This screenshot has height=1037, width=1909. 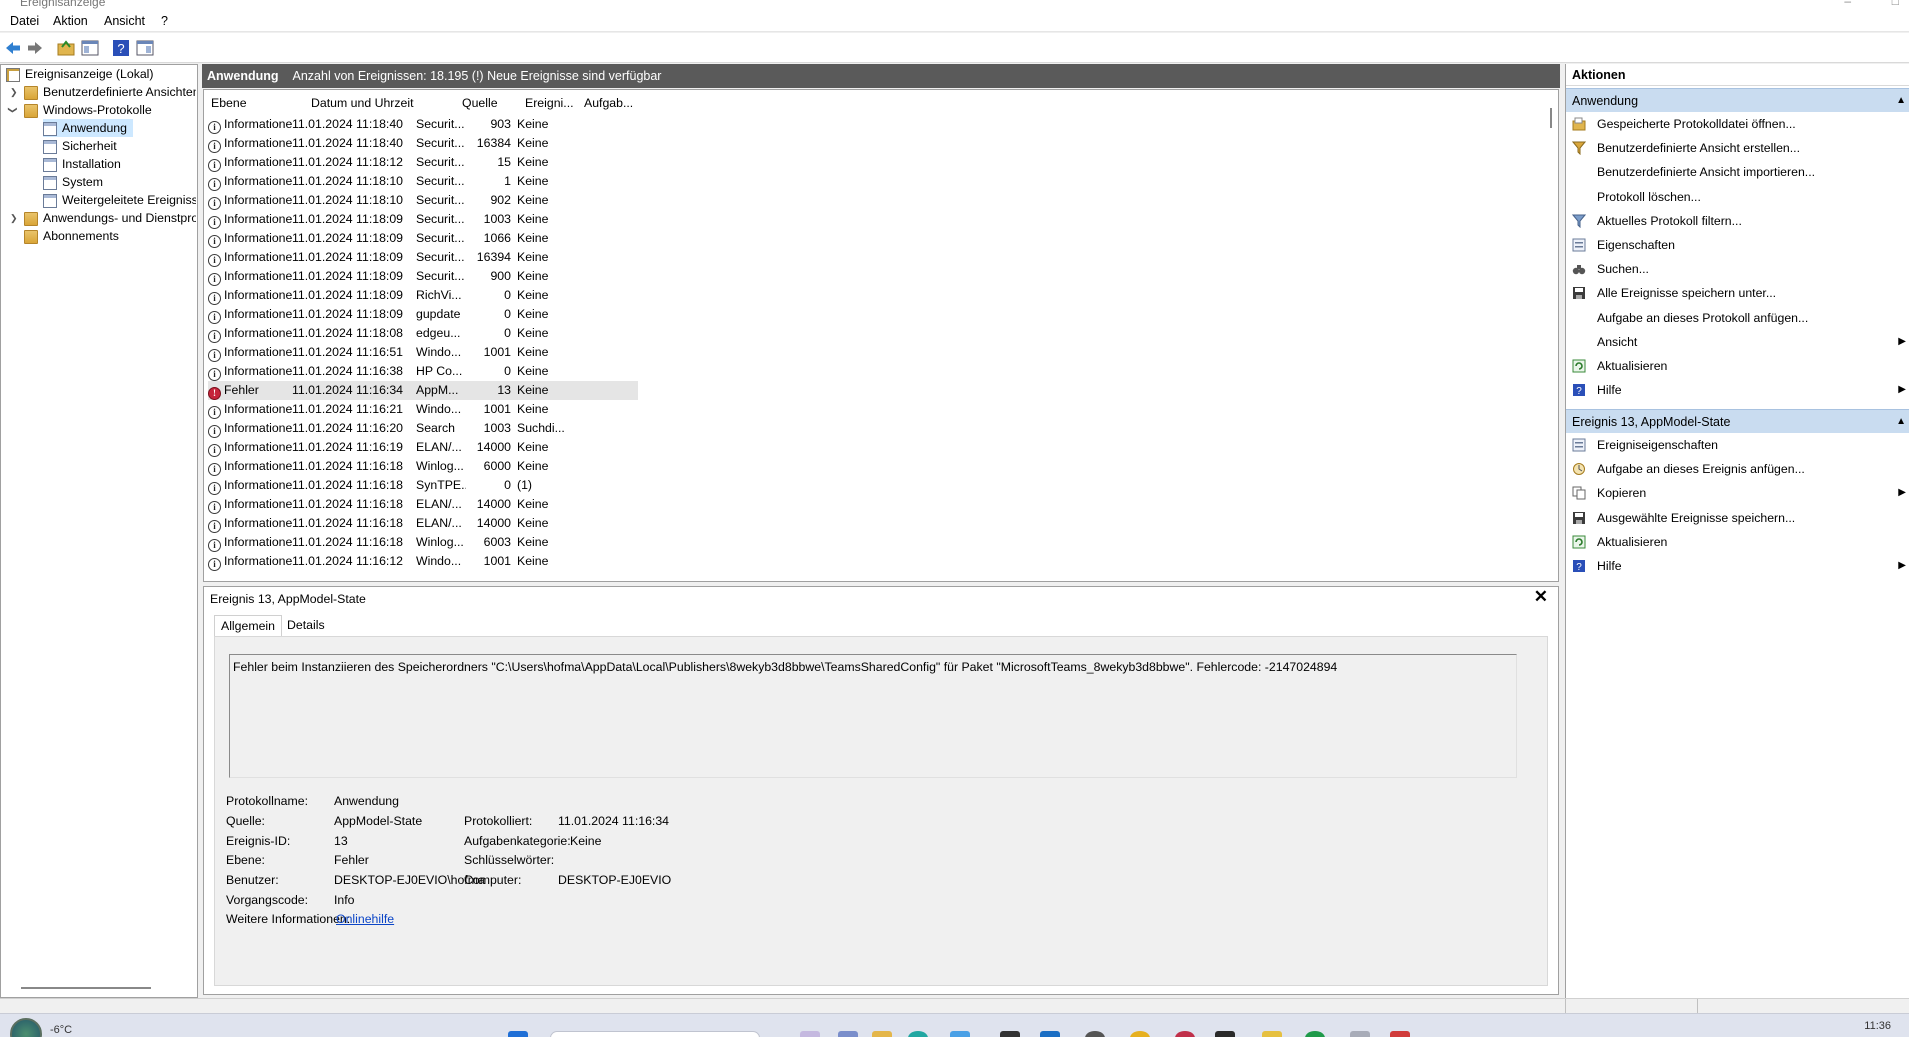 What do you see at coordinates (119, 146) in the screenshot?
I see `tree-item-sicherheit: Sicherheit` at bounding box center [119, 146].